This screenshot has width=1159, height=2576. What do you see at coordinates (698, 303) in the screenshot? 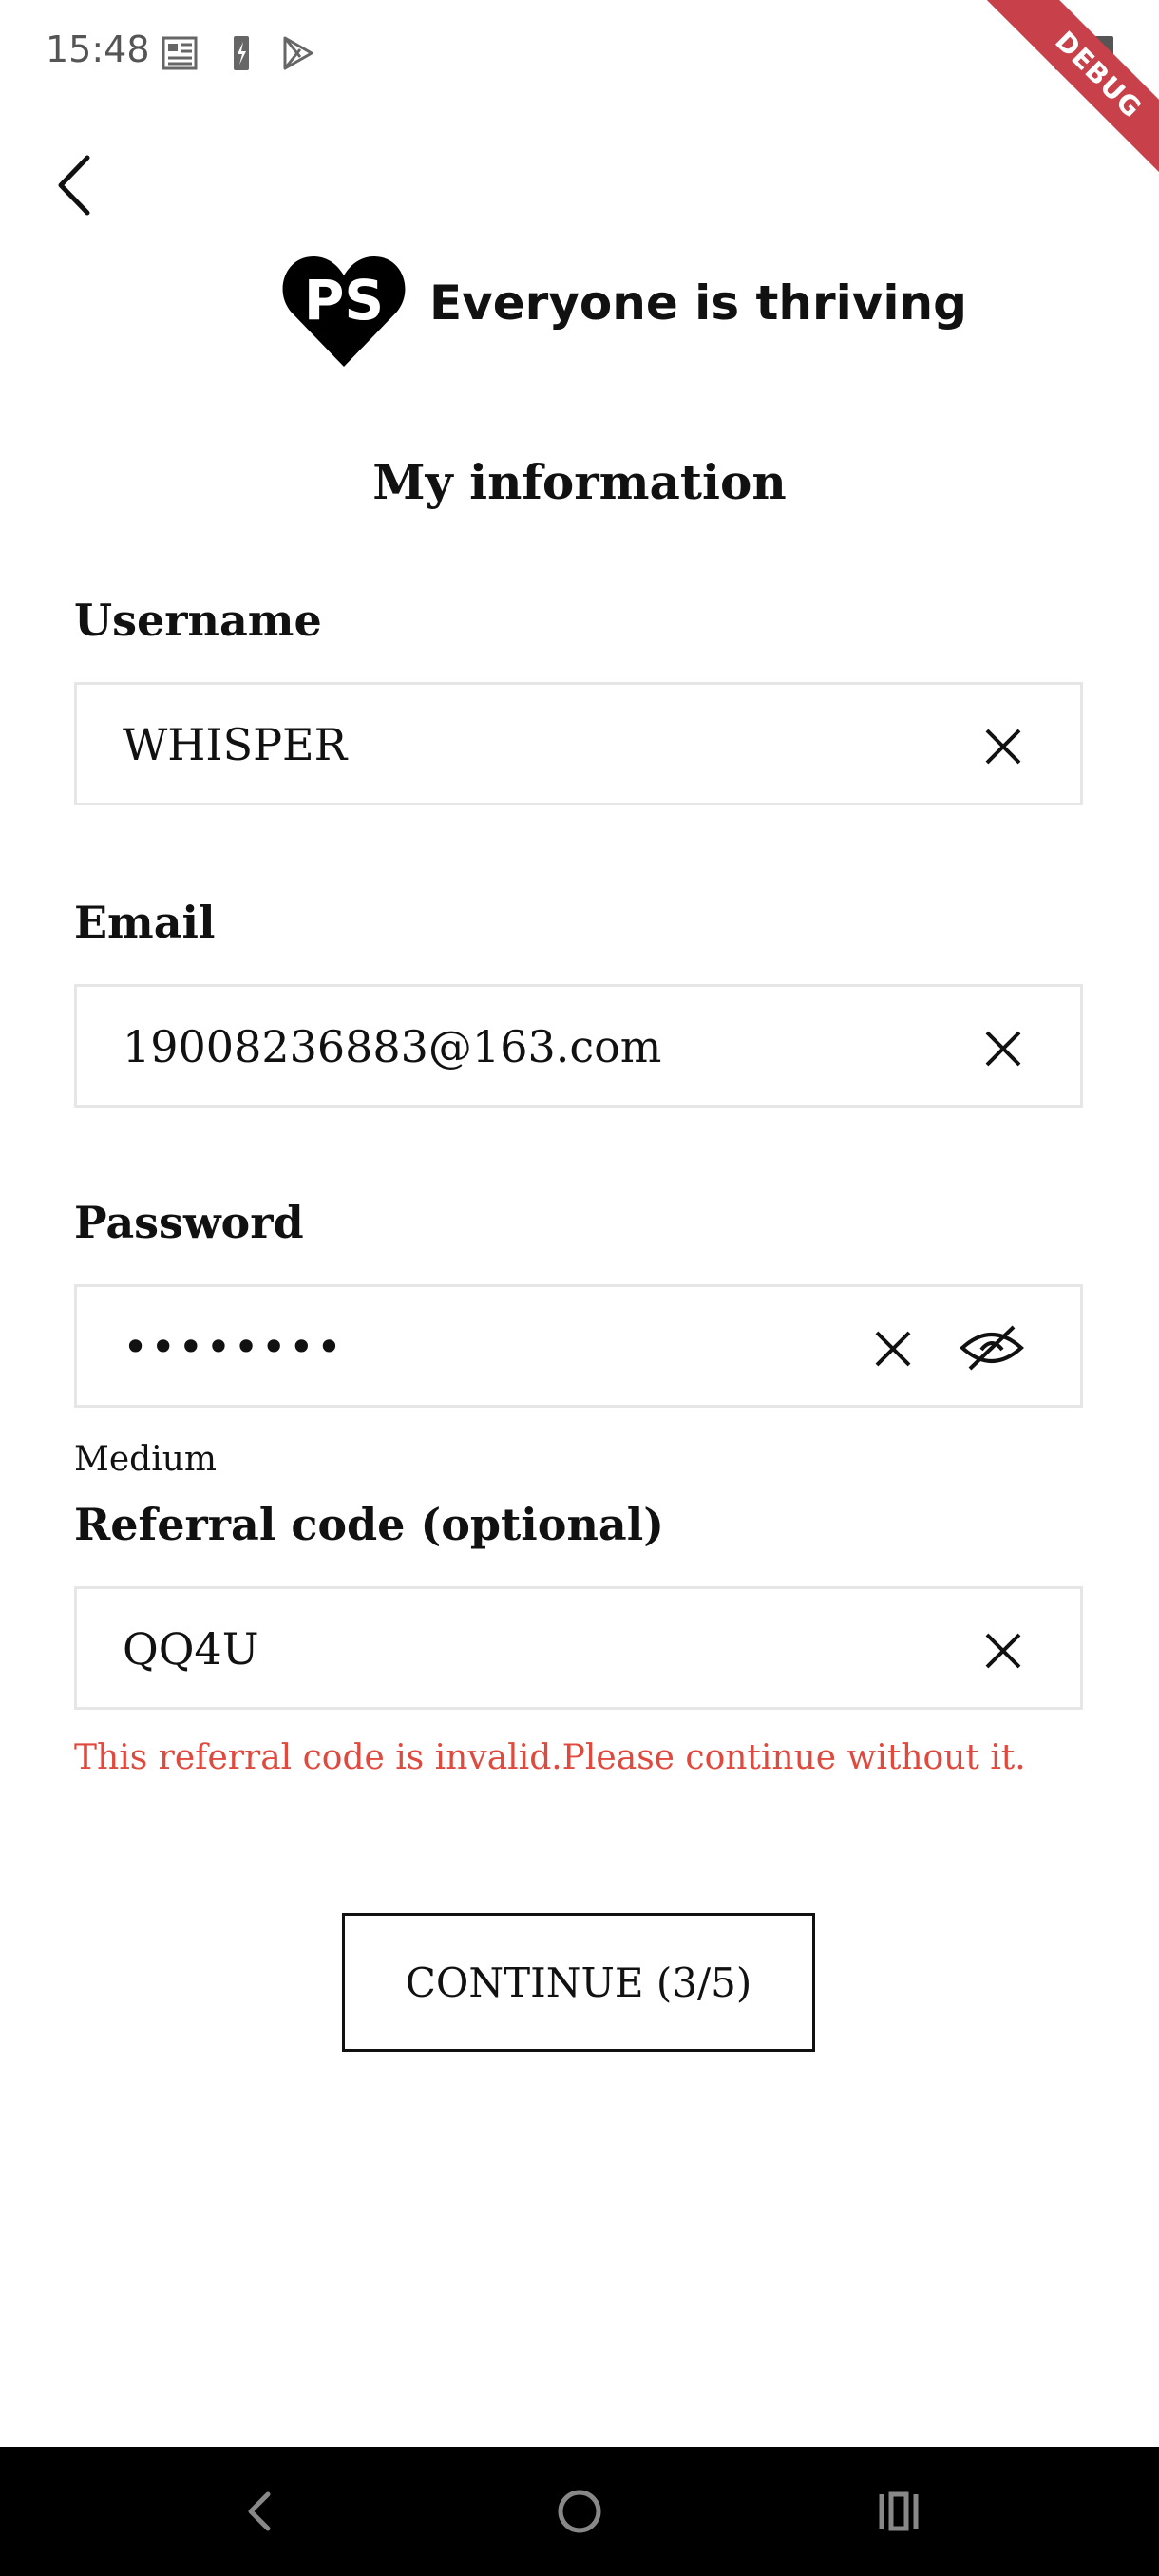
I see `tagline: Everyone is thriving` at bounding box center [698, 303].